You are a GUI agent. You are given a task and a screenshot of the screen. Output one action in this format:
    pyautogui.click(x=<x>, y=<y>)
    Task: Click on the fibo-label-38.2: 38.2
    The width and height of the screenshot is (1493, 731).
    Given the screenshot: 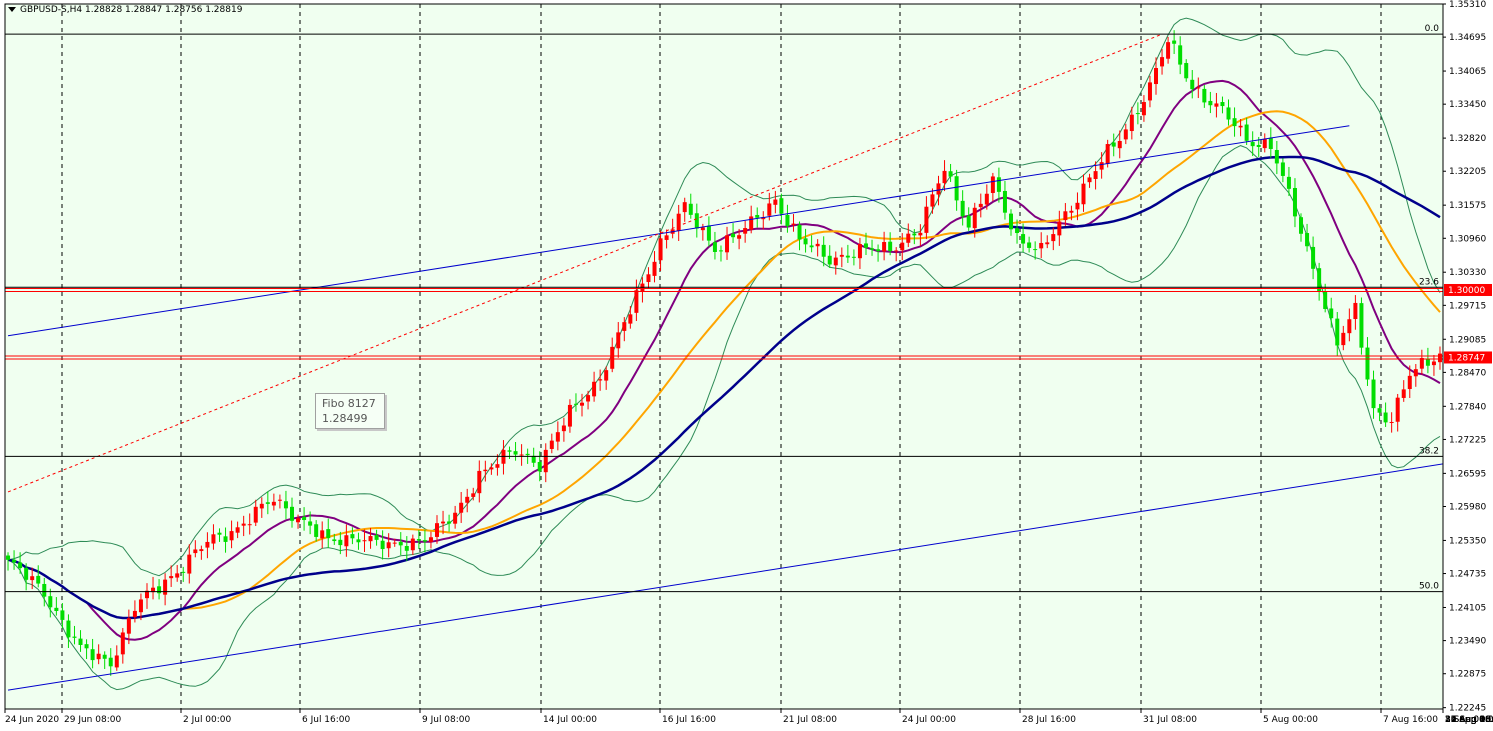 What is the action you would take?
    pyautogui.click(x=1429, y=451)
    